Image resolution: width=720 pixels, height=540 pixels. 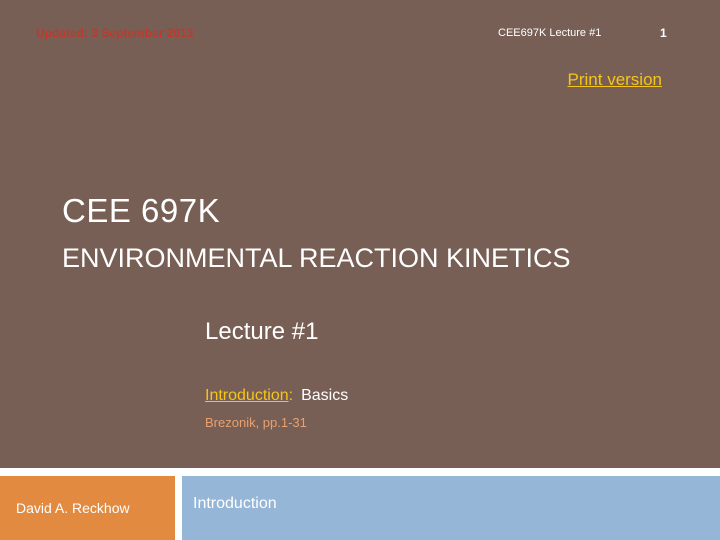 I want to click on lecture-topic-line: Introduction: Basics, so click(x=276, y=396).